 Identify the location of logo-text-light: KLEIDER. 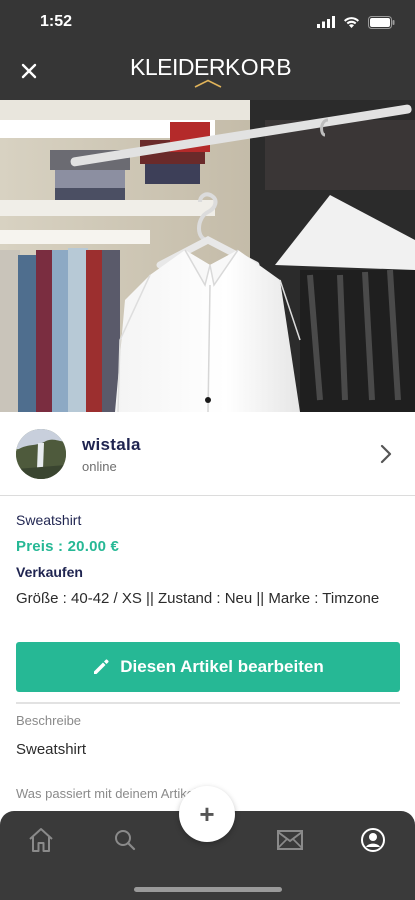
(177, 67).